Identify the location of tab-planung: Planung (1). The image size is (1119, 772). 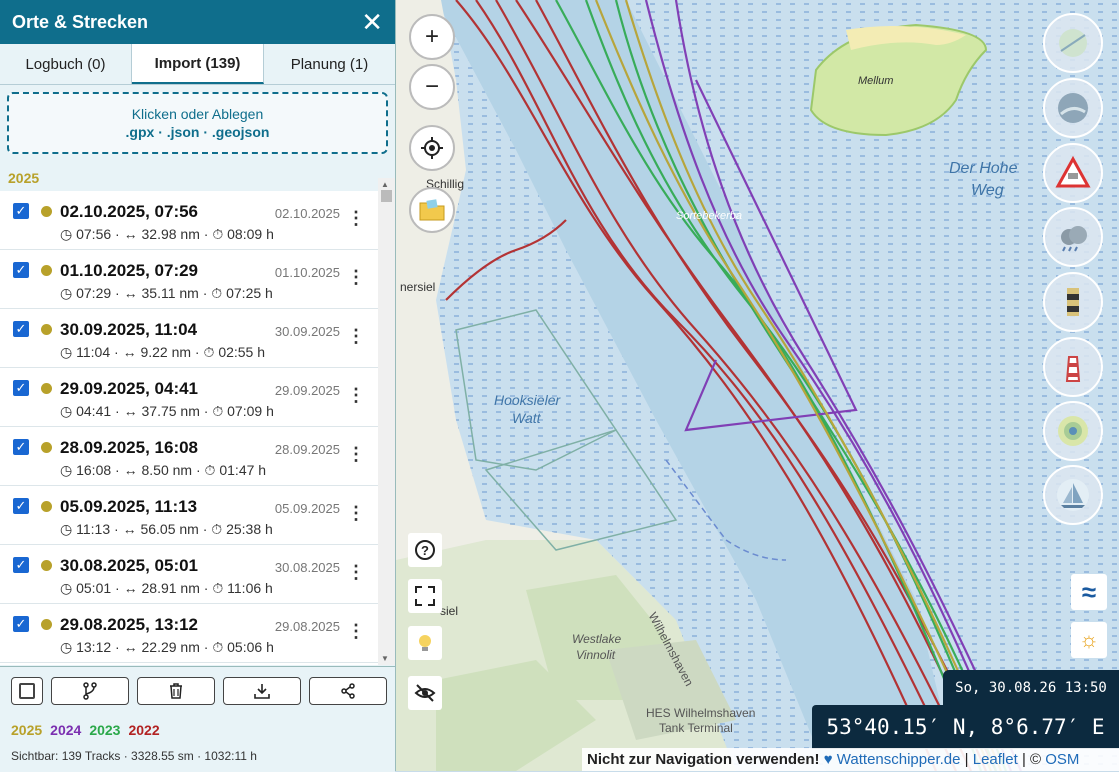
(329, 64).